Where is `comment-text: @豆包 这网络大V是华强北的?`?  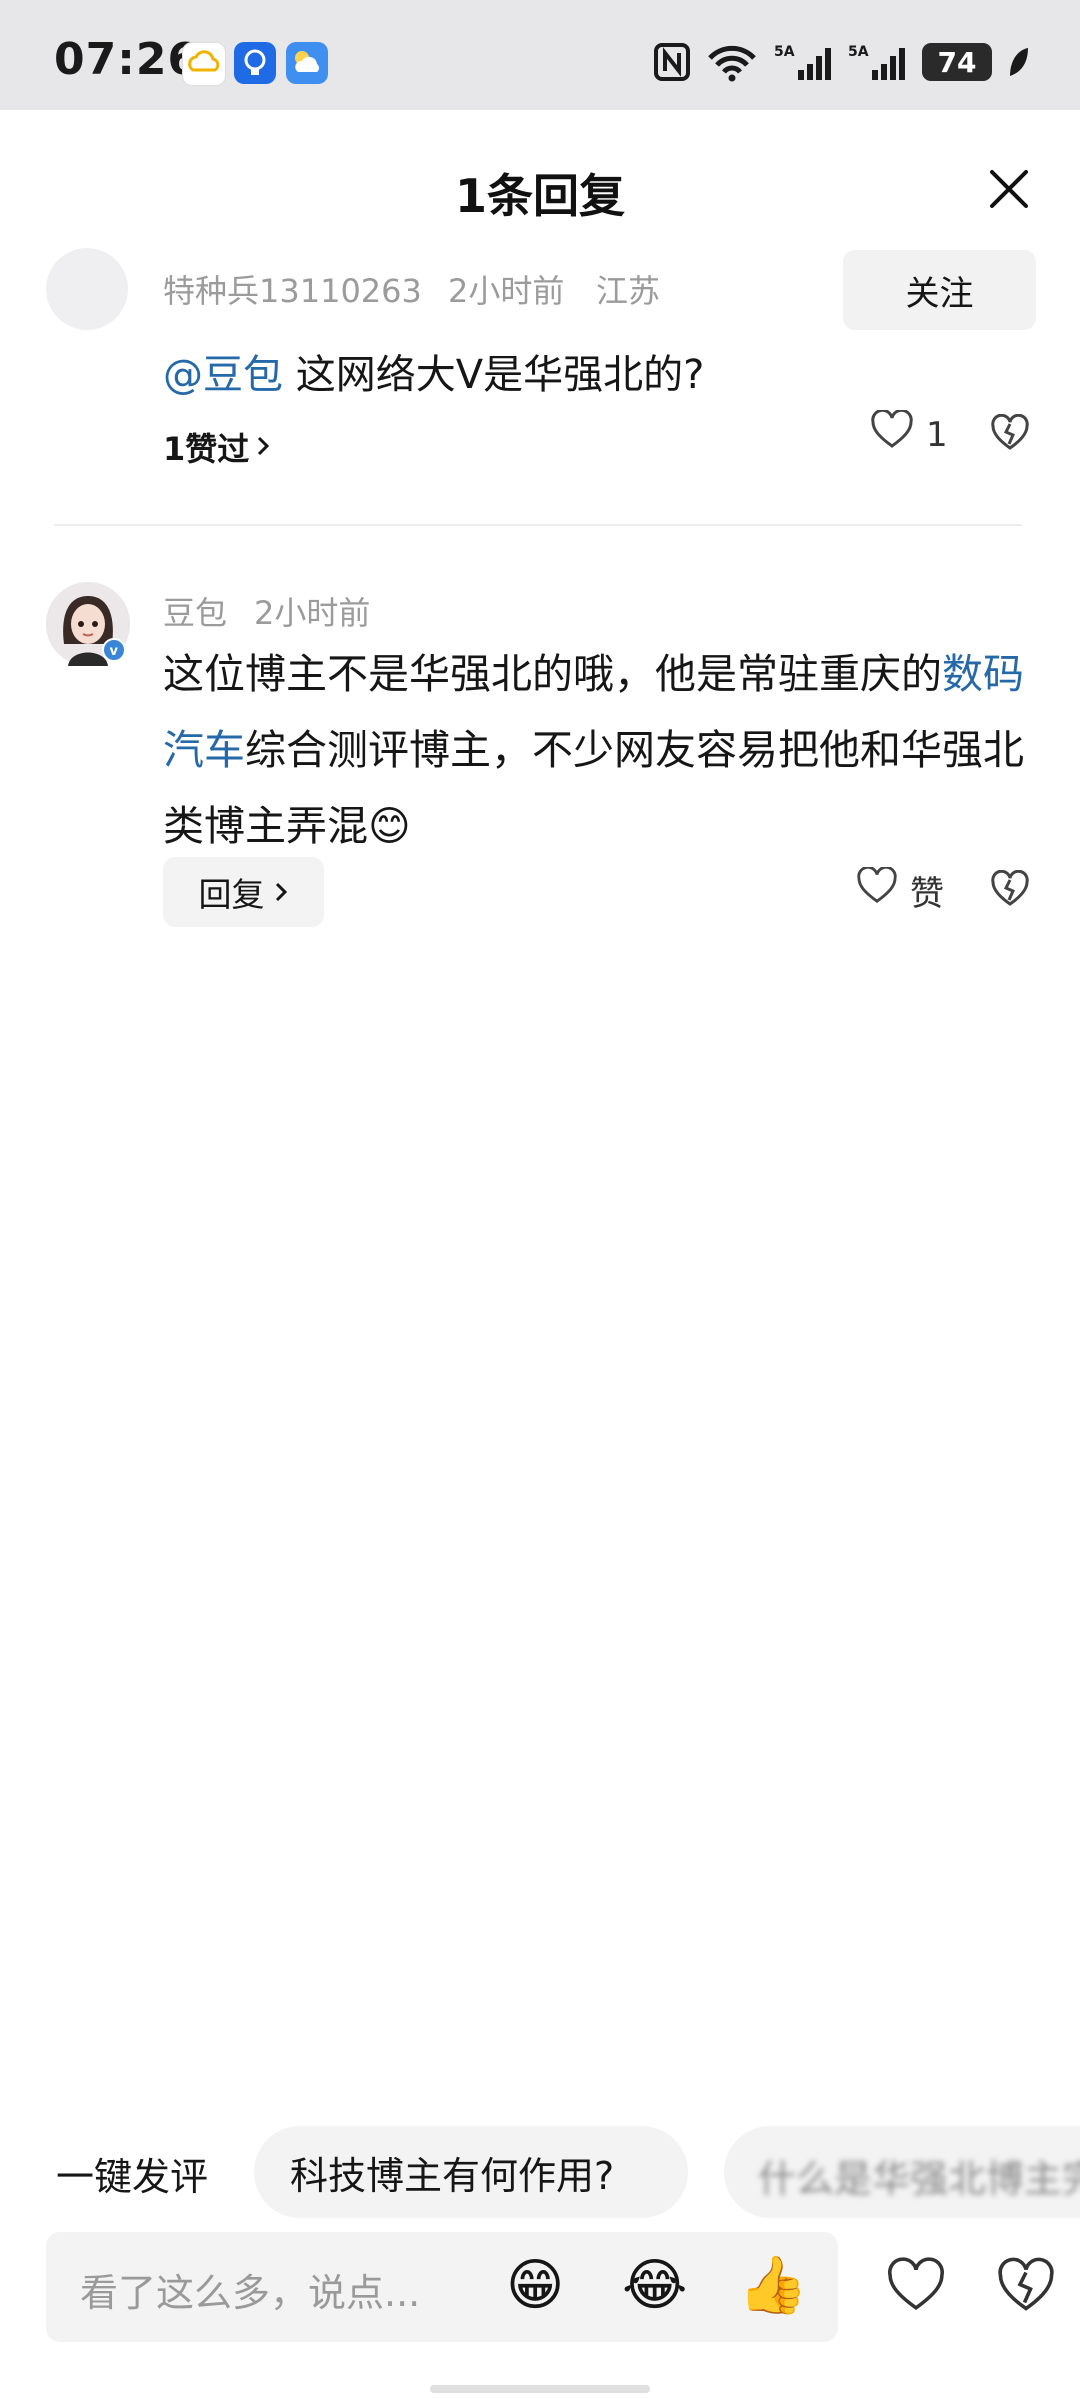
comment-text: @豆包 这网络大V是华强北的? is located at coordinates (433, 371).